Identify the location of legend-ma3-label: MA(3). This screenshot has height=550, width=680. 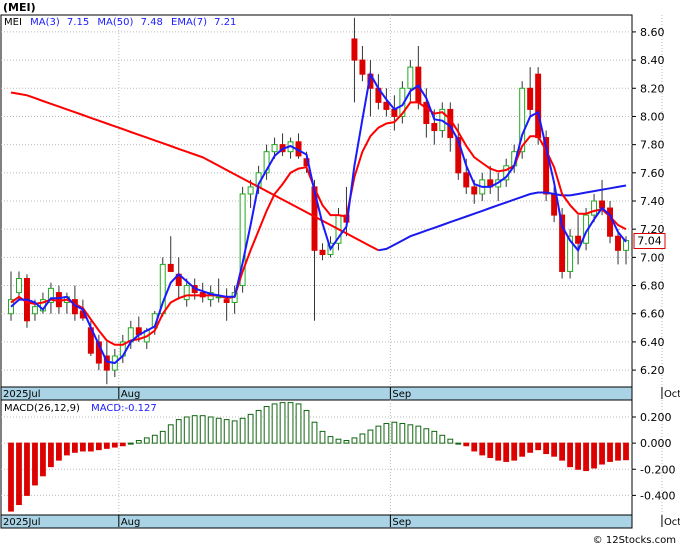
(45, 22).